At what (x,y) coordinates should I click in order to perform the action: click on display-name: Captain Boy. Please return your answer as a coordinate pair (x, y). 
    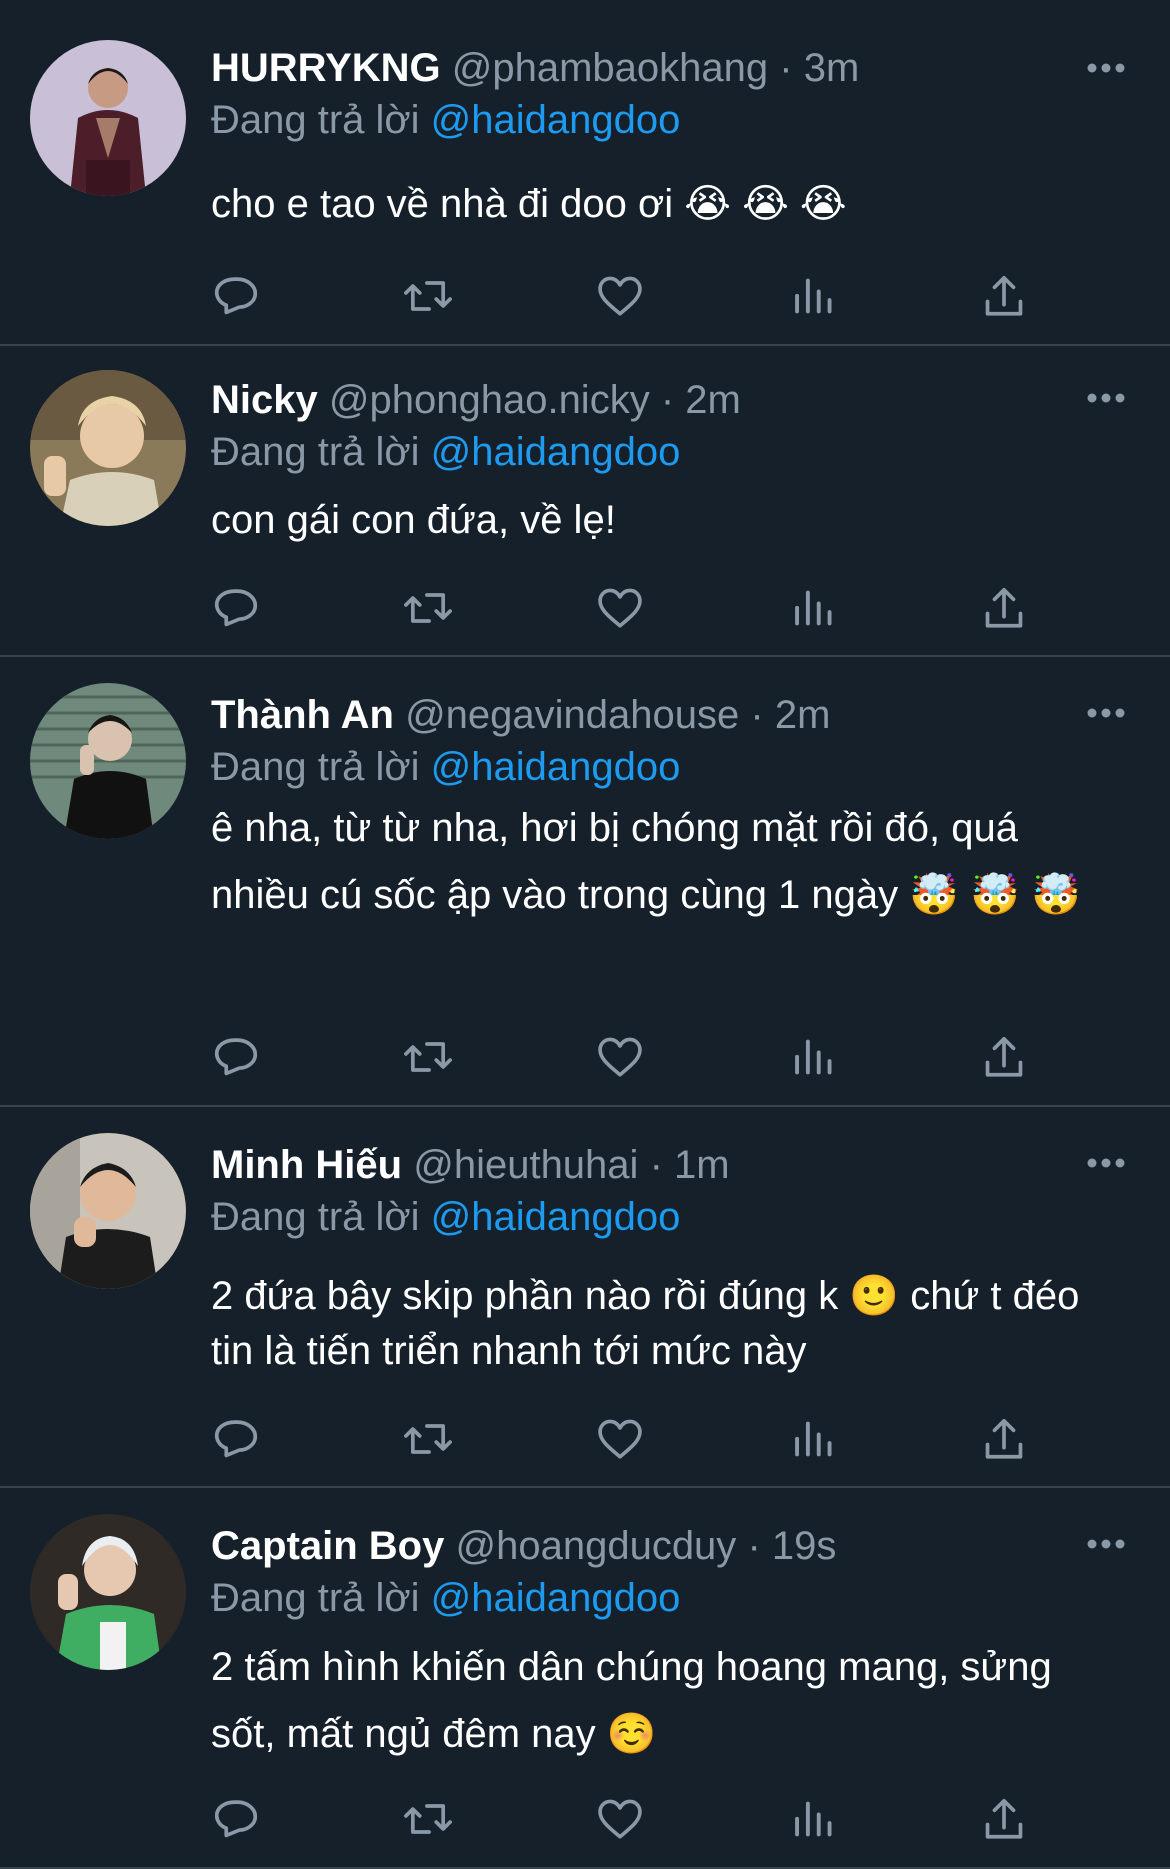
    Looking at the image, I should click on (327, 1546).